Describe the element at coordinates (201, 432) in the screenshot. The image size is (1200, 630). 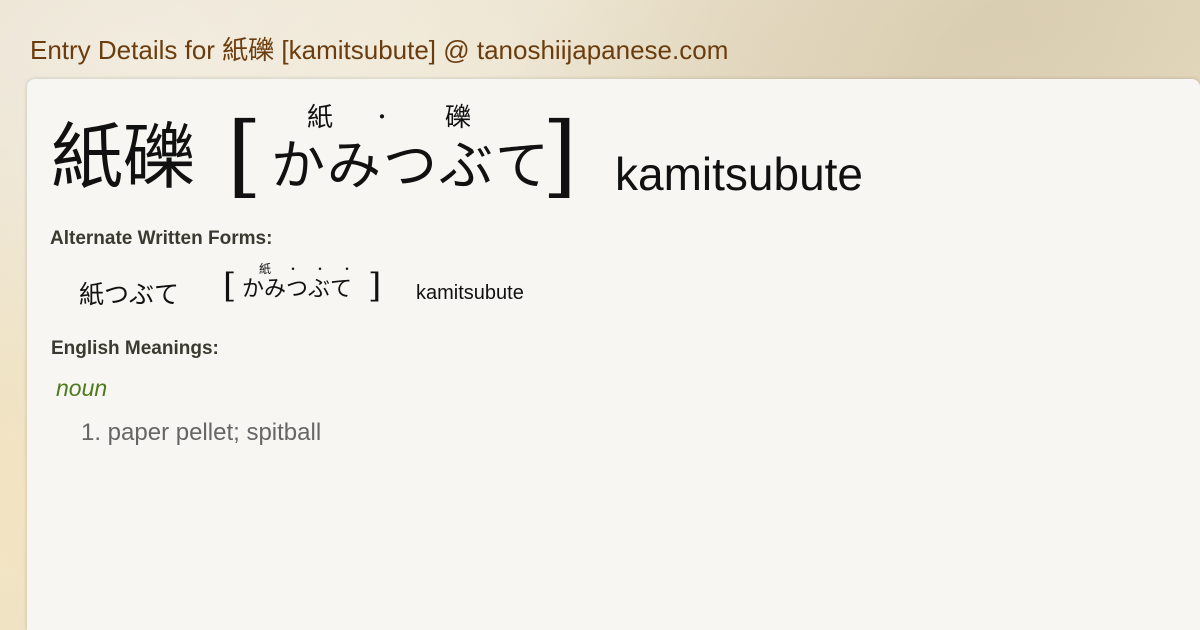
I see `meaning-item: 1. paper pellet; spitball` at that location.